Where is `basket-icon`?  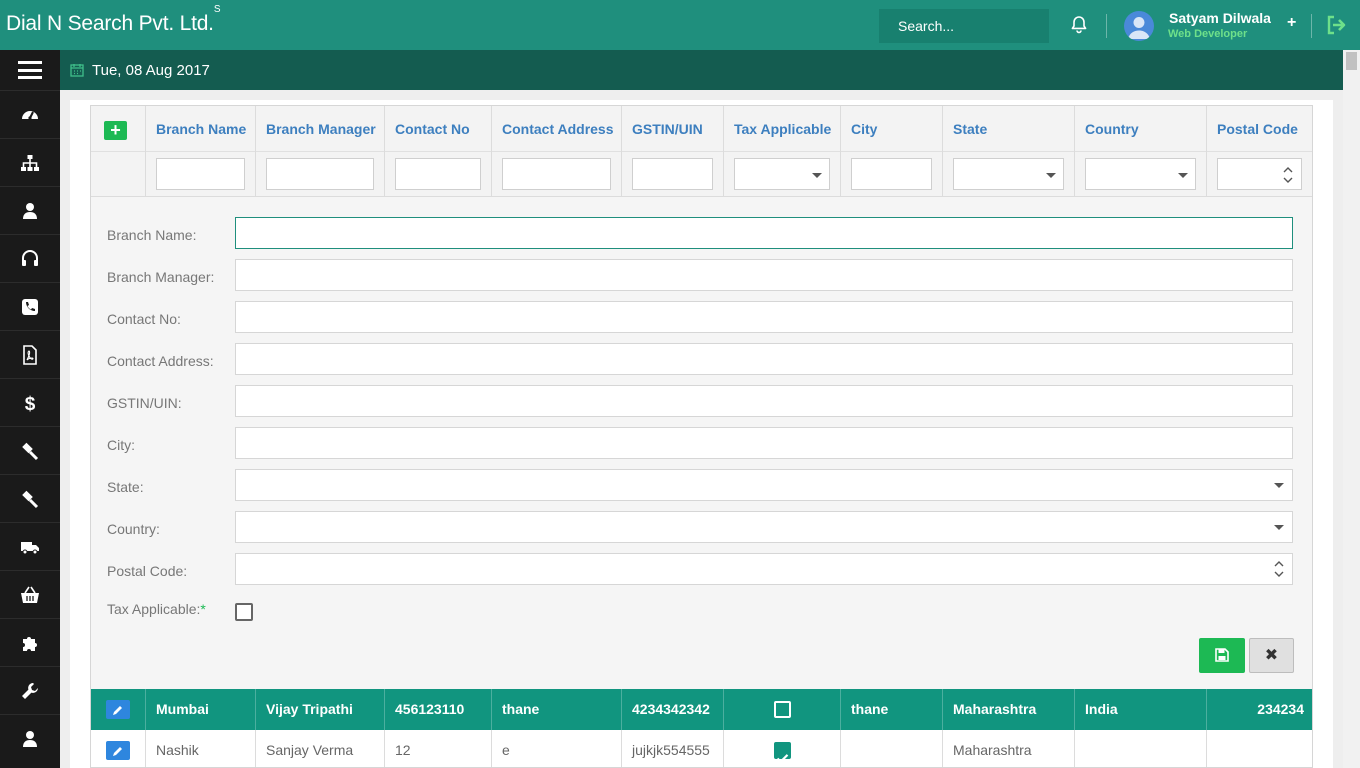 basket-icon is located at coordinates (30, 594).